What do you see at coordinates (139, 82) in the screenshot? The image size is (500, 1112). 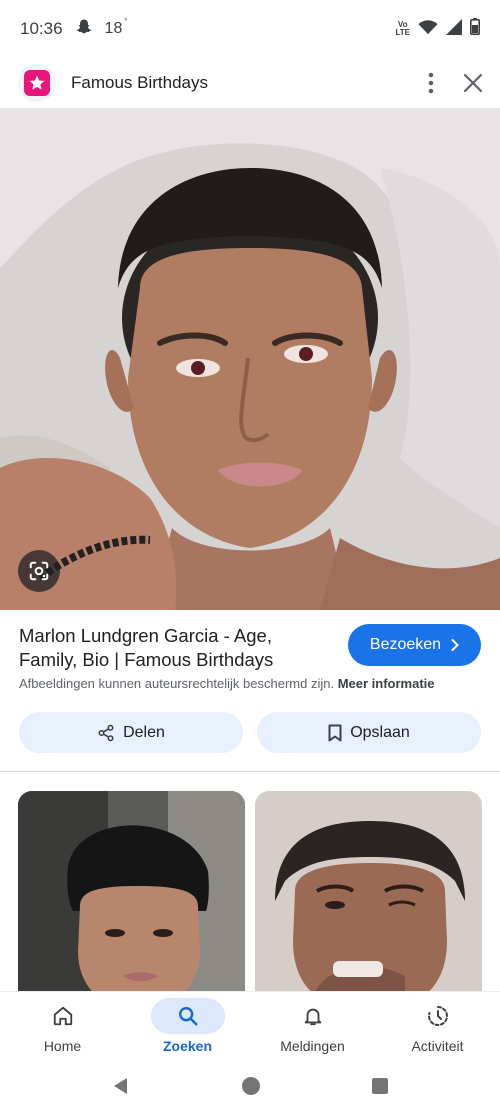 I see `site-name: Famous Birthdays` at bounding box center [139, 82].